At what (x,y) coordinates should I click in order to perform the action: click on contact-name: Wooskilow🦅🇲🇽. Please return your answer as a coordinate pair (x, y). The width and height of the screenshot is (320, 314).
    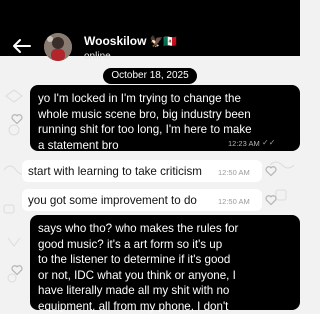
    Looking at the image, I should click on (130, 41).